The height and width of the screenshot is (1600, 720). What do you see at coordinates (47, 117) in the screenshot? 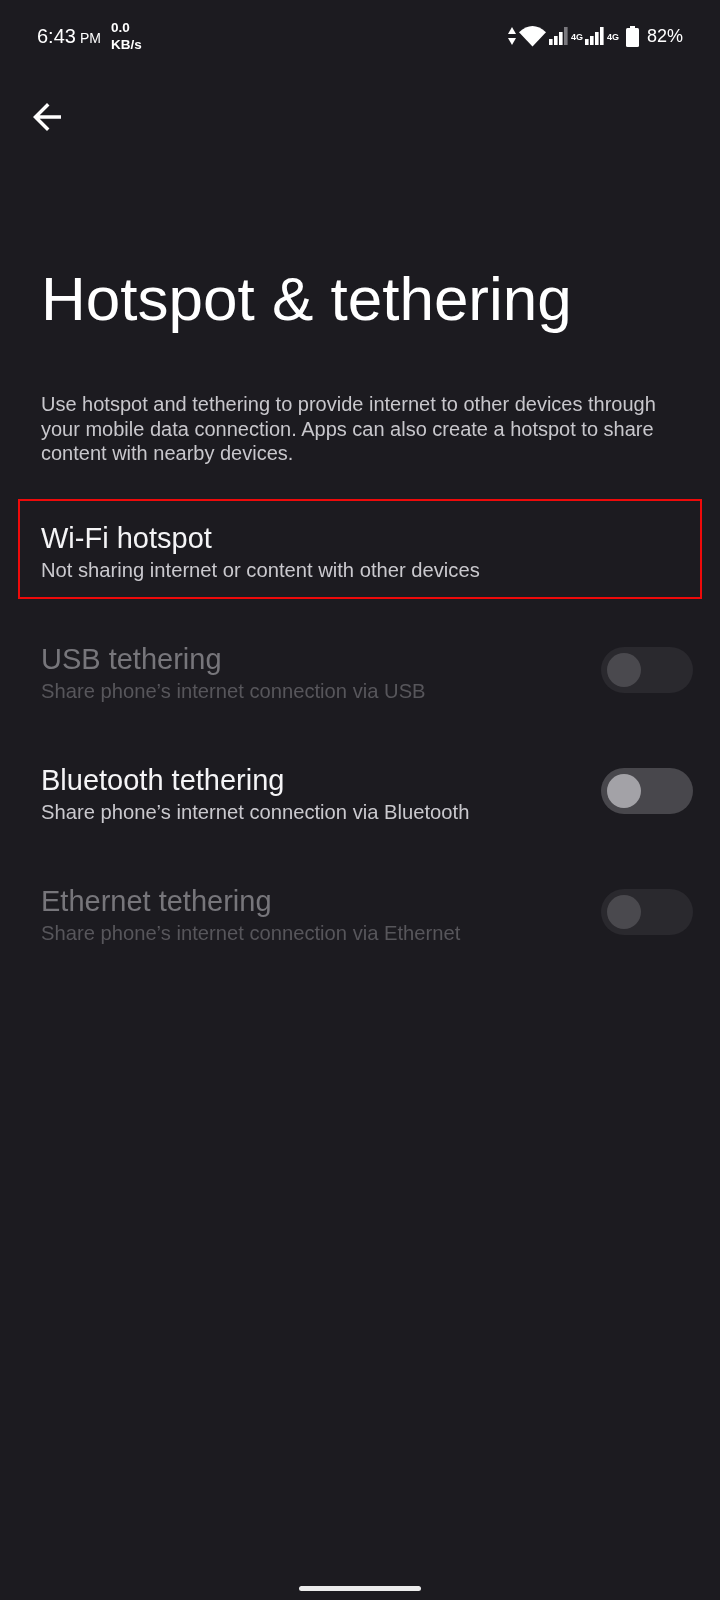
I see `back-arrow-icon` at bounding box center [47, 117].